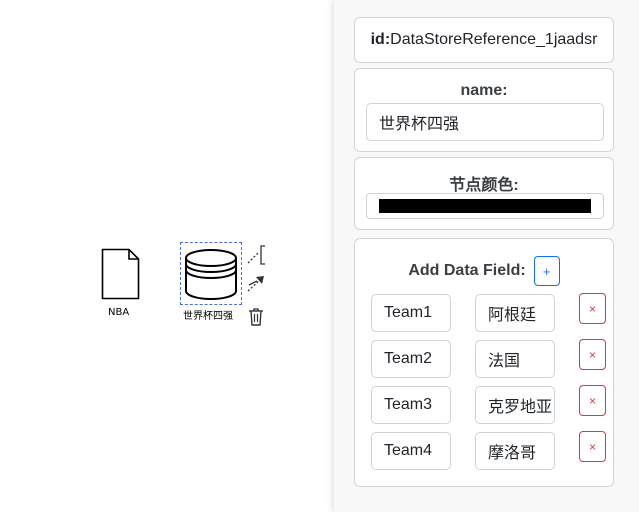 This screenshot has width=639, height=512. I want to click on color-card: 节点颜色:, so click(484, 193).